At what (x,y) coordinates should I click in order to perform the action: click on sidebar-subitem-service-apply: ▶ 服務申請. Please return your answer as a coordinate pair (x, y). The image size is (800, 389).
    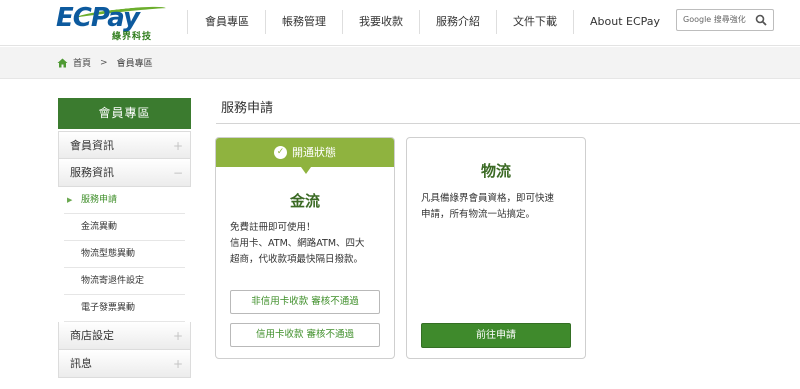
    Looking at the image, I should click on (124, 200).